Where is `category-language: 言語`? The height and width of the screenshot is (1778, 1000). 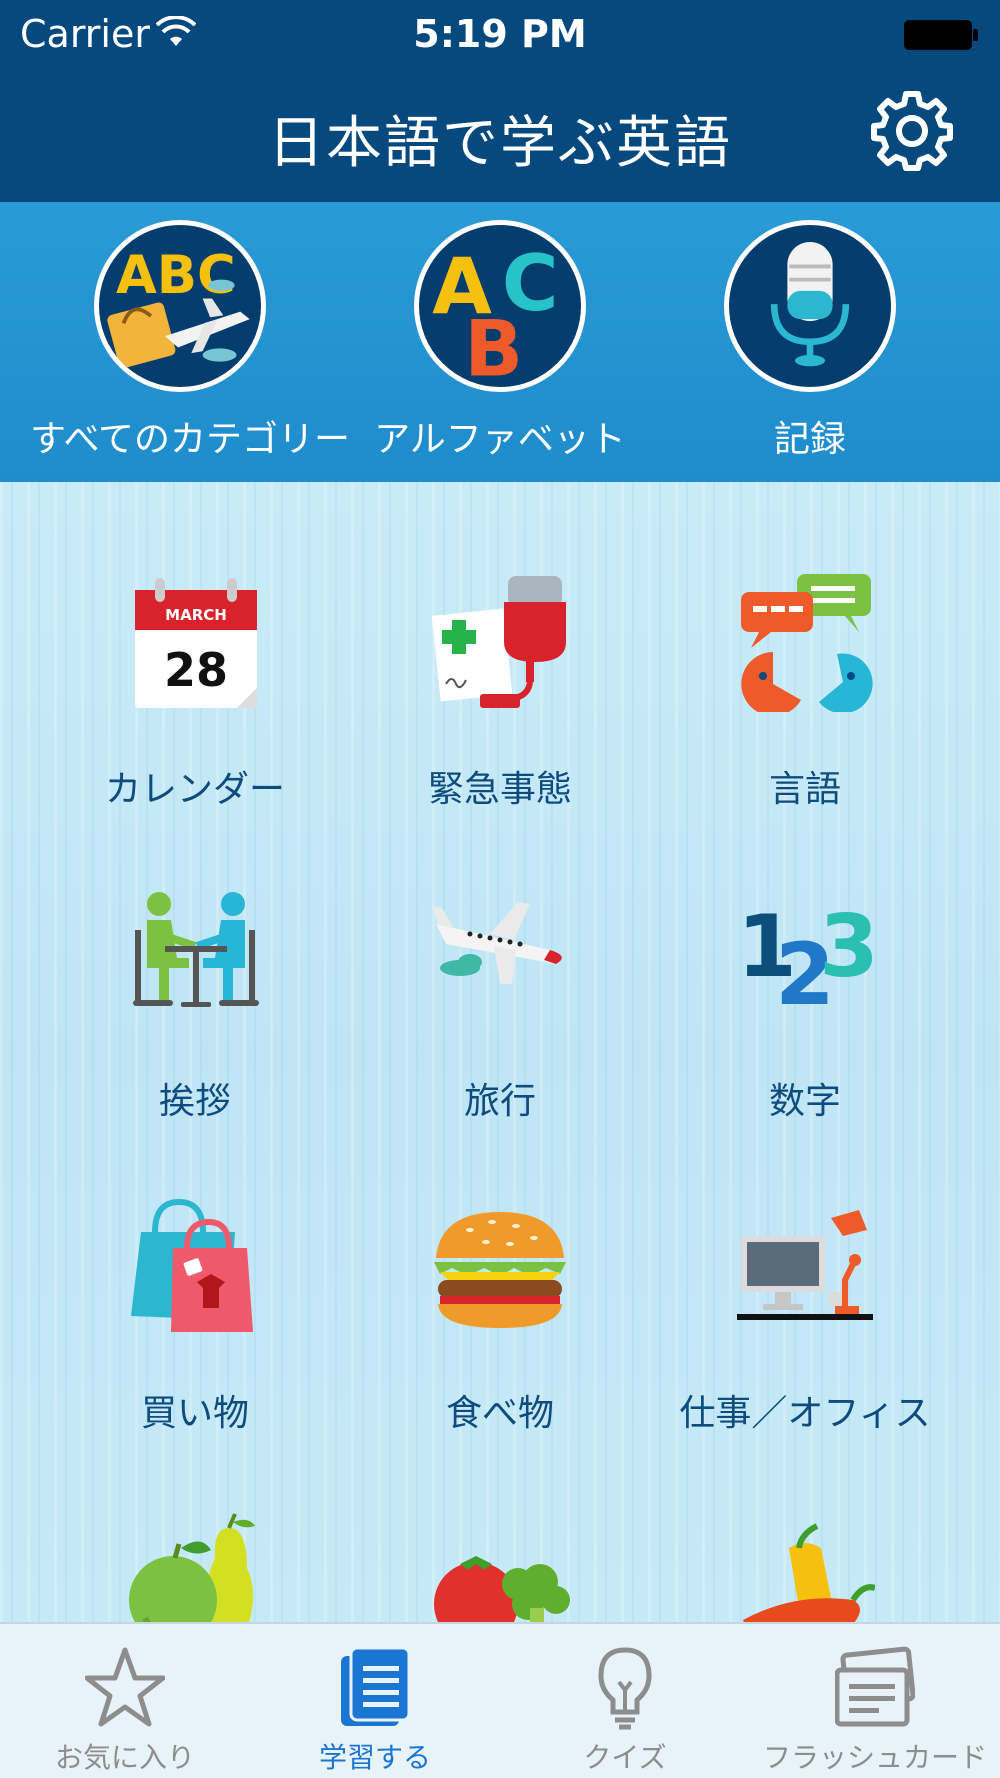 category-language: 言語 is located at coordinates (805, 646).